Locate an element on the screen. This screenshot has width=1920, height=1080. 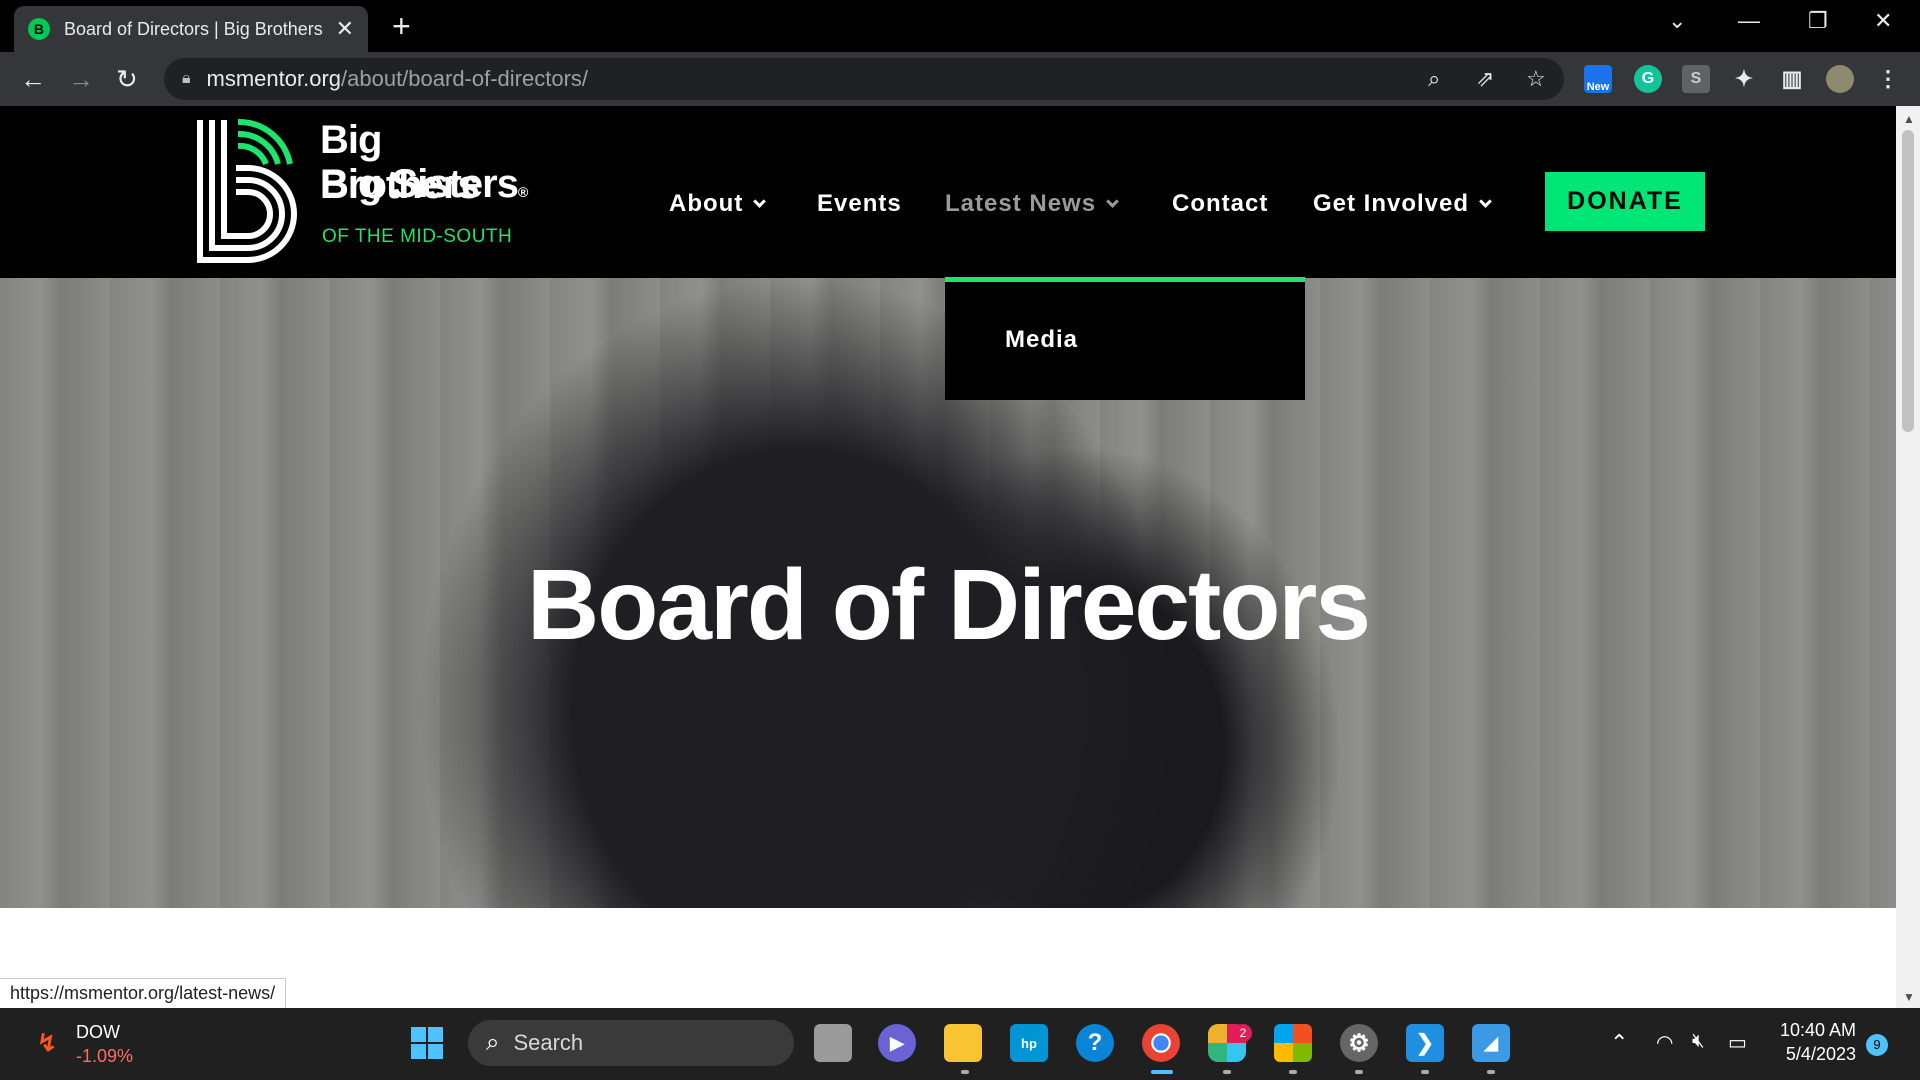
stock-chart-icon: ↯ is located at coordinates (47, 1043).